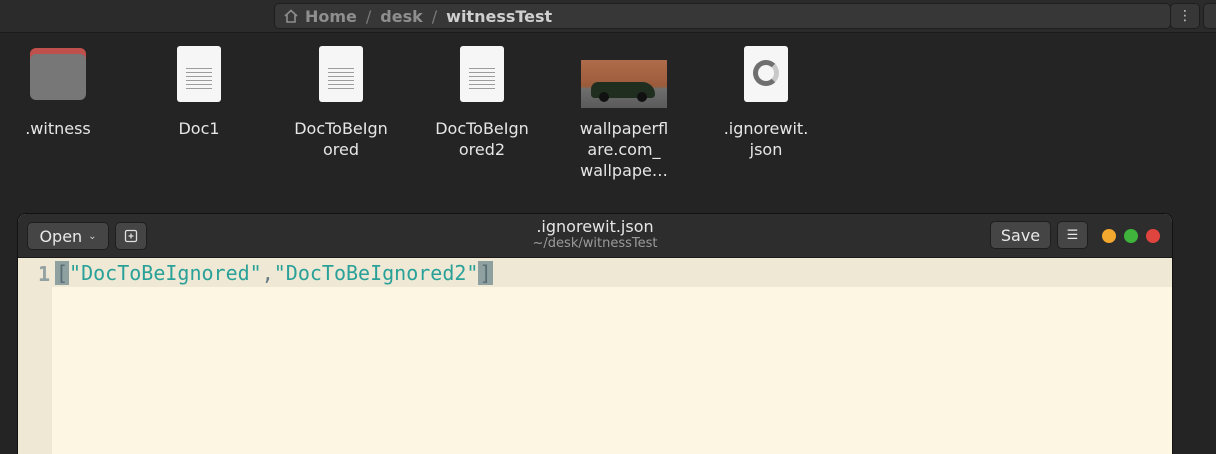 This screenshot has height=454, width=1216. What do you see at coordinates (624, 128) in the screenshot?
I see `file-label: wallpaperfl` at bounding box center [624, 128].